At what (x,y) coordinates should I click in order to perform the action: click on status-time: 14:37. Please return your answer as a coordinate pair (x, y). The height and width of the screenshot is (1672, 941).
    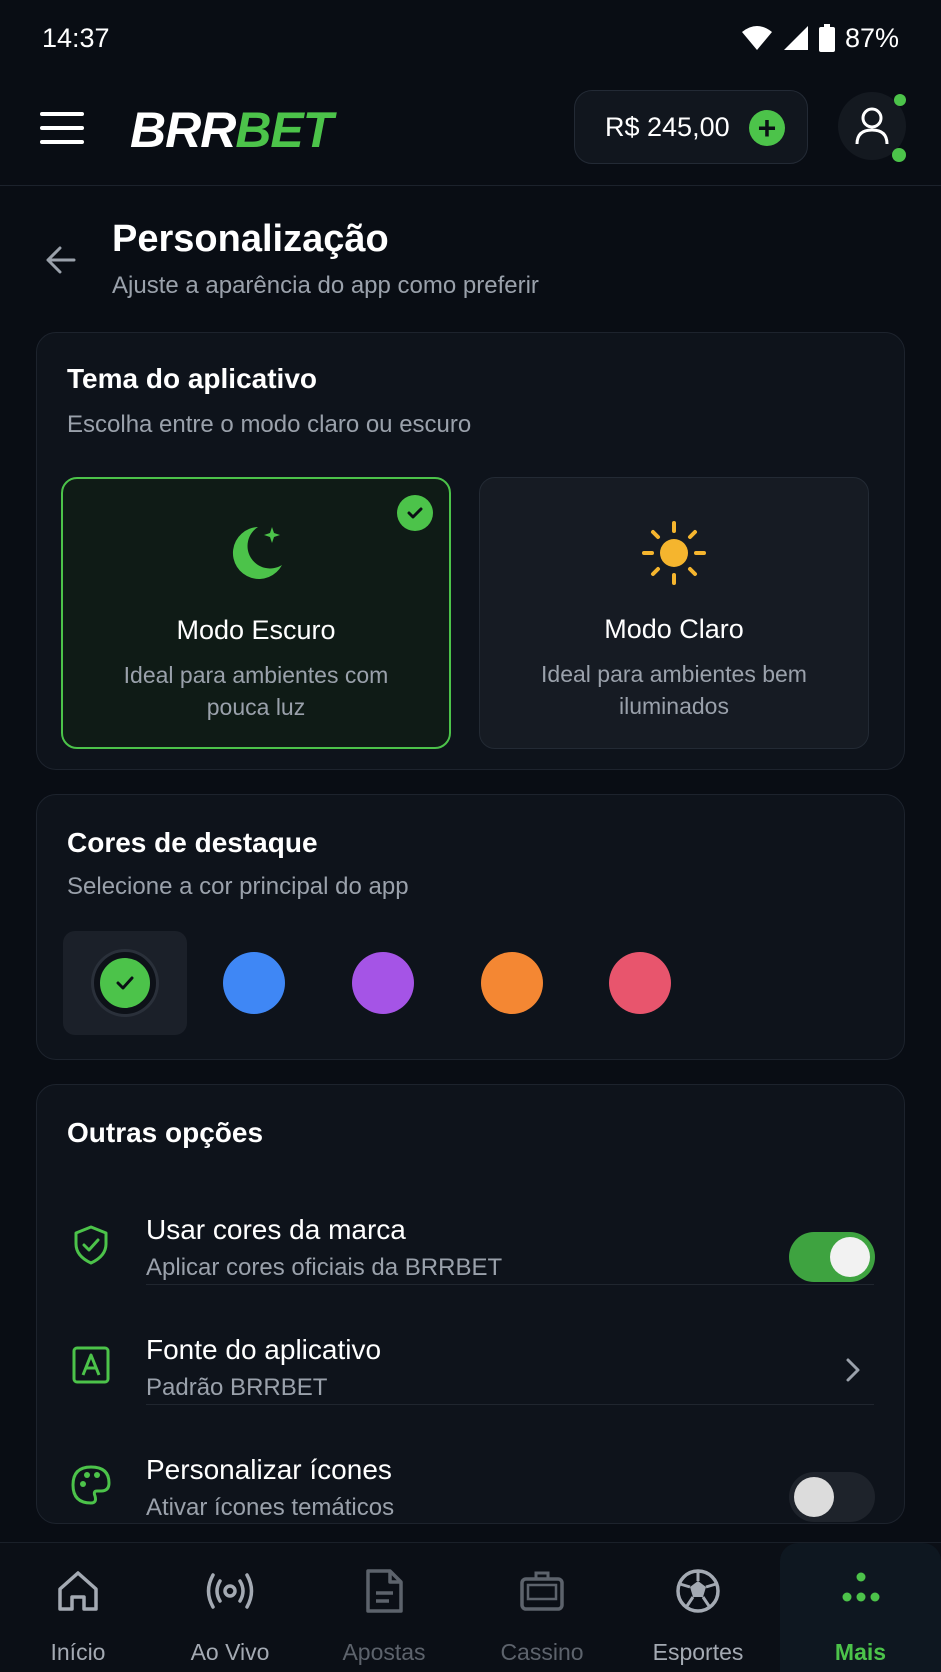
    Looking at the image, I should click on (76, 37).